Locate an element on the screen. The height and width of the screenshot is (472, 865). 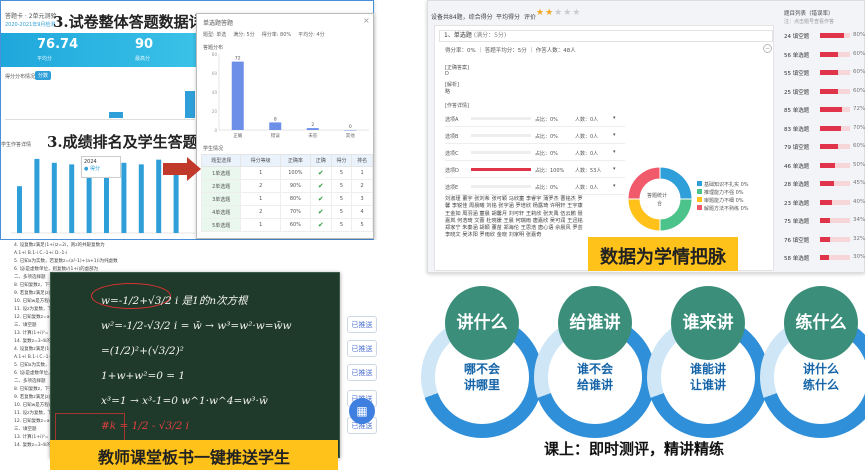
table-row: 4单选题 2 70% ✔ 5 4 is located at coordinates (286, 212).